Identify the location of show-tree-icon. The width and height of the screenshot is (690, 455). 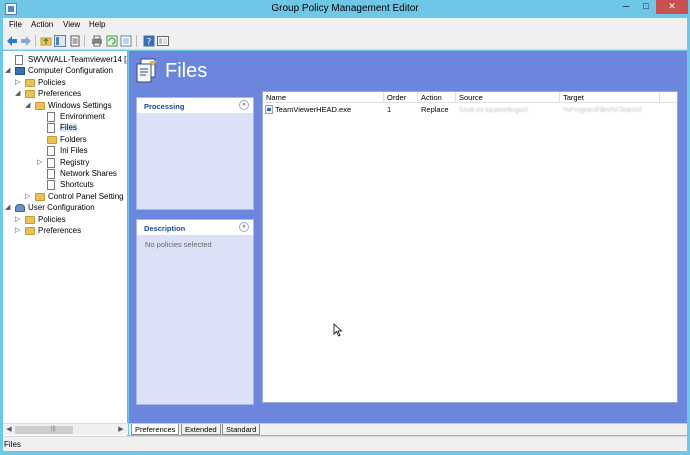
(60, 41).